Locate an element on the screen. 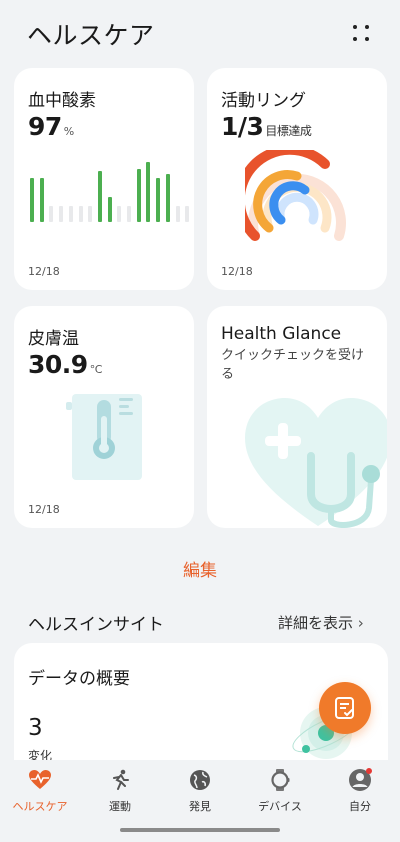 The height and width of the screenshot is (842, 400). app-header: ヘルスケア is located at coordinates (200, 33).